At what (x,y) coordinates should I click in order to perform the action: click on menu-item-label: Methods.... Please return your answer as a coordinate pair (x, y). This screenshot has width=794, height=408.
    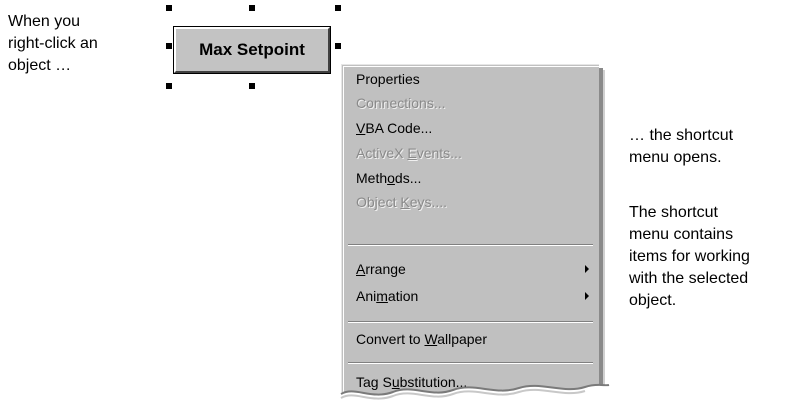
    Looking at the image, I should click on (389, 178).